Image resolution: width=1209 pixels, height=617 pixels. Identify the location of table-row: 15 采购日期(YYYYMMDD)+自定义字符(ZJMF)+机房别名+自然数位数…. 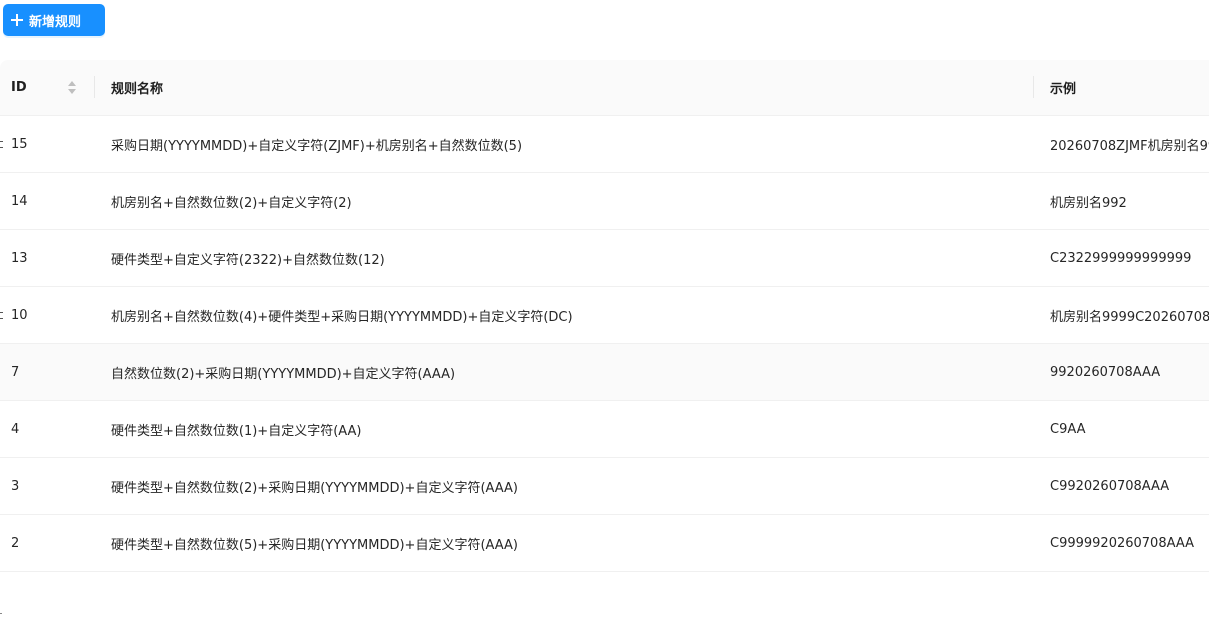
(604, 144).